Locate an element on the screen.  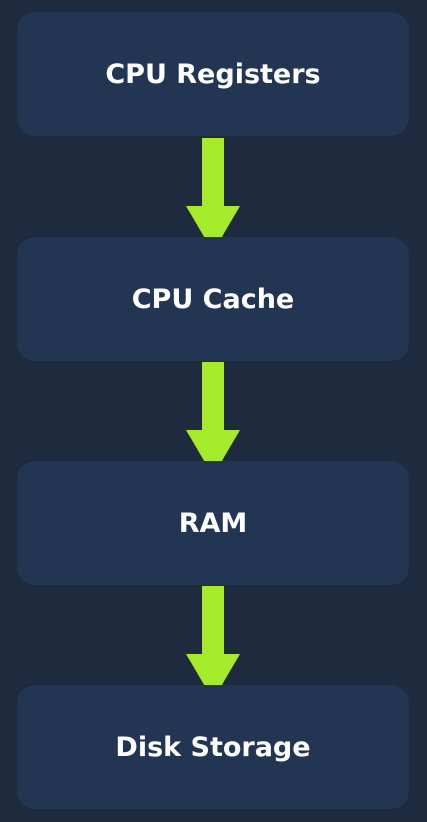
node-cpu-cache: CPU Cache is located at coordinates (213, 299).